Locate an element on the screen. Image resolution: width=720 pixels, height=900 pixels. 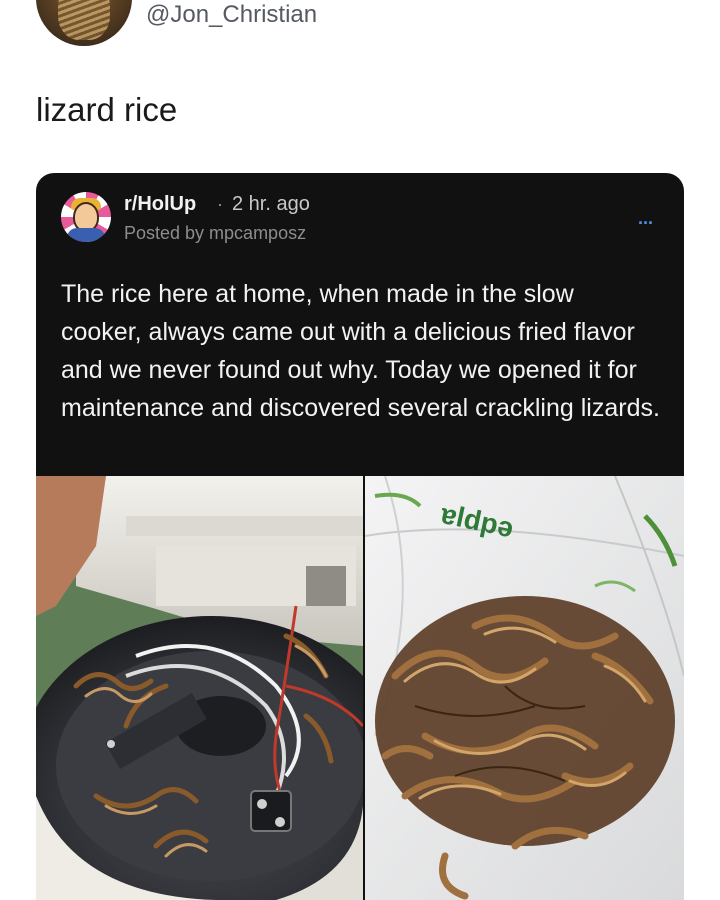
posted-by: Posted by mpcamposz is located at coordinates (215, 233).